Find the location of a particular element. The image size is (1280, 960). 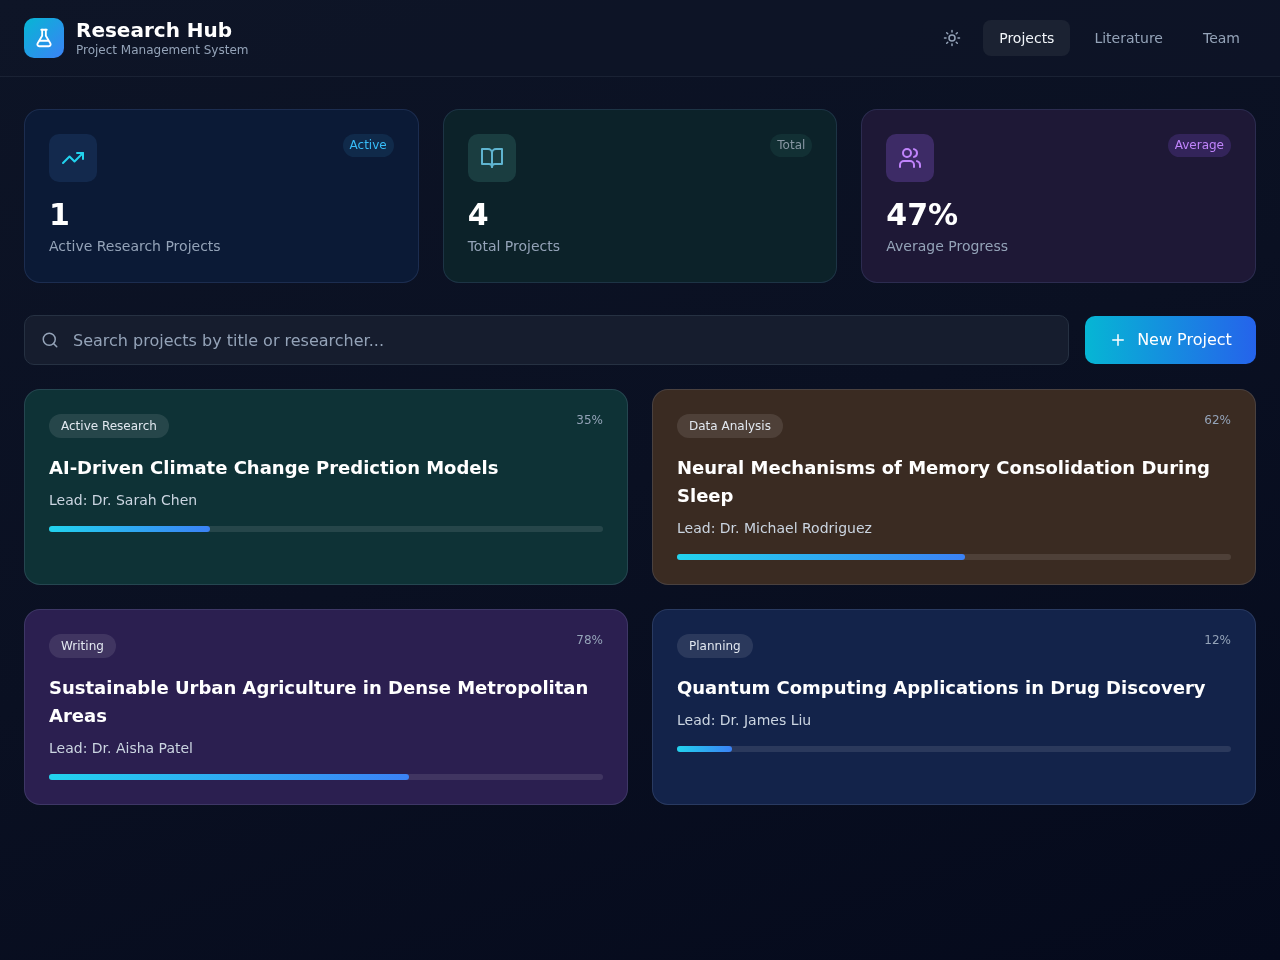

progress-percent: 35% is located at coordinates (589, 420).